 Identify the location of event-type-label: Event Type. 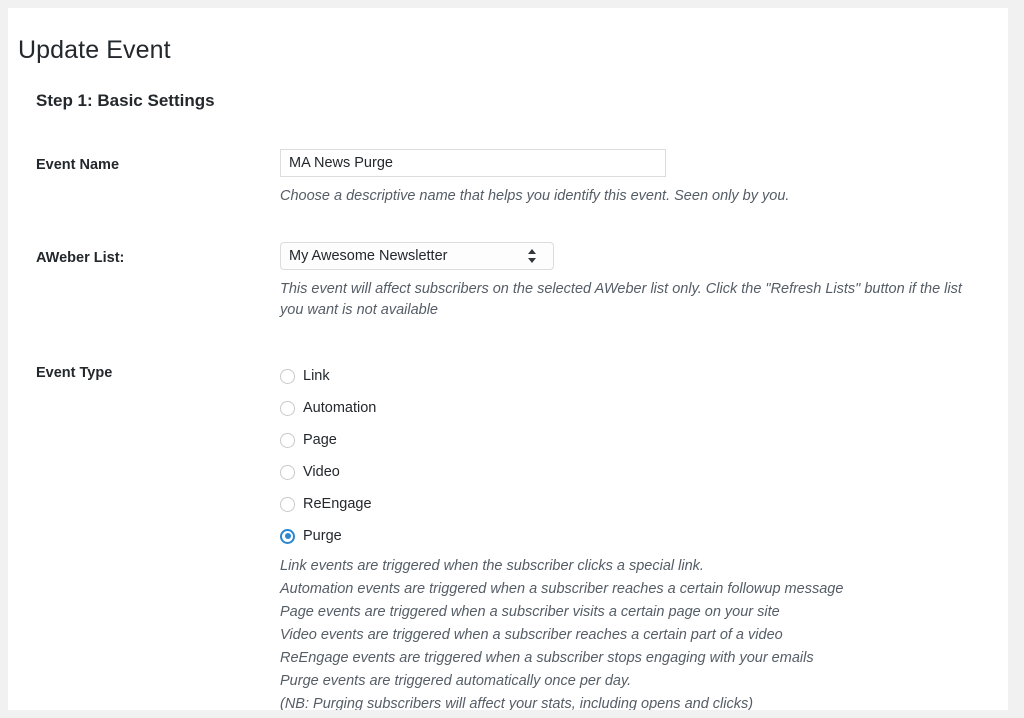
(74, 373).